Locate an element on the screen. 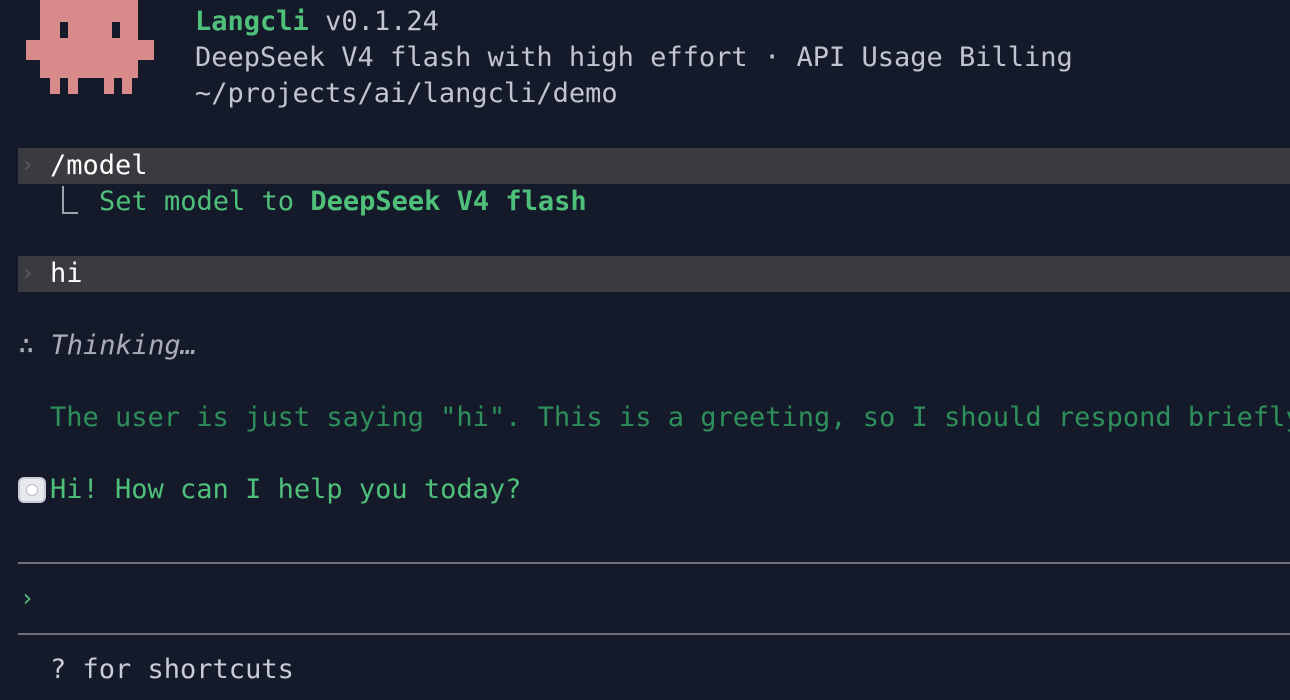 The image size is (1290, 700). shortcuts-hint: ? for shortcuts is located at coordinates (172, 669).